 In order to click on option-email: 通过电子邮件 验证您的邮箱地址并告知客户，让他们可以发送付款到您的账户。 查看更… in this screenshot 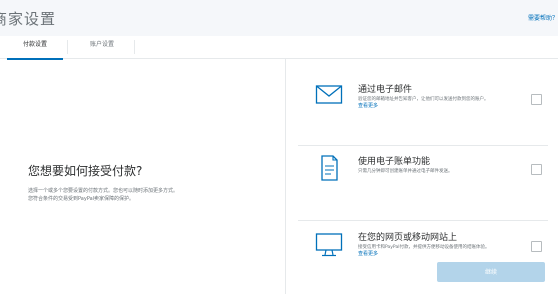, I will do `click(423, 110)`.